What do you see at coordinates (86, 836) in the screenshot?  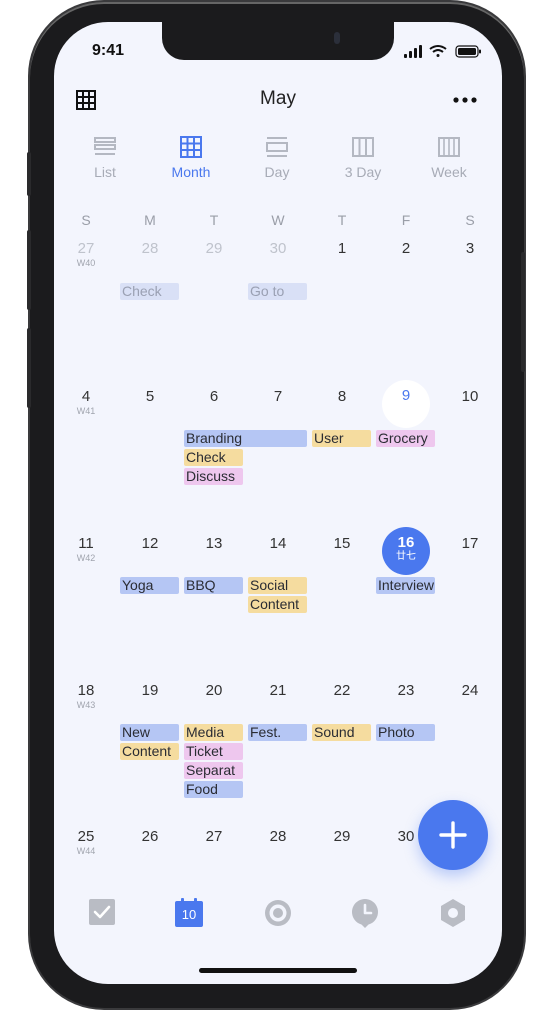 I see `day-cell: 25` at bounding box center [86, 836].